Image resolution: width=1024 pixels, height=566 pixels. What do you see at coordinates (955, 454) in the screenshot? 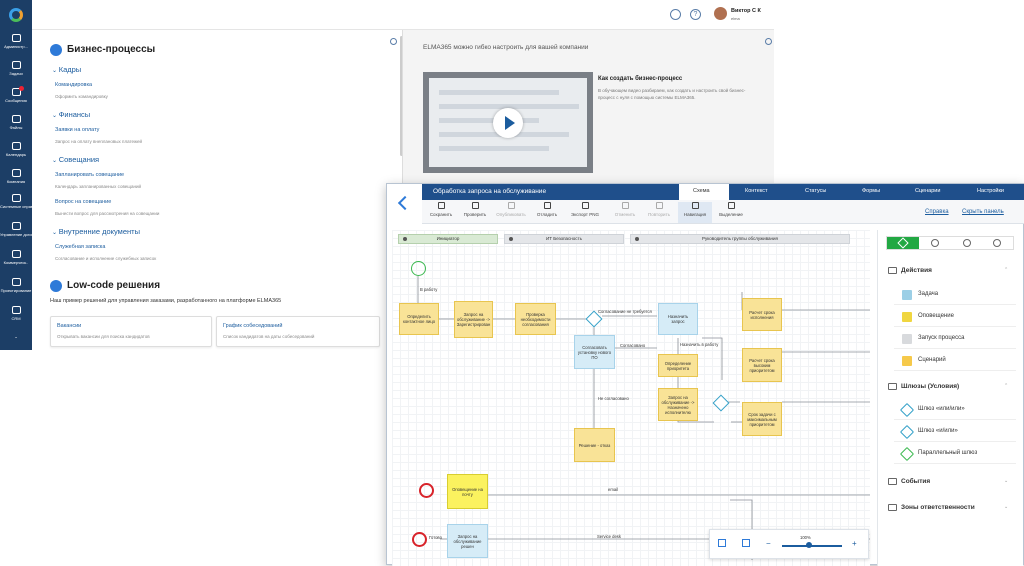
I see `palette-item: Параллельный шлюз` at bounding box center [955, 454].